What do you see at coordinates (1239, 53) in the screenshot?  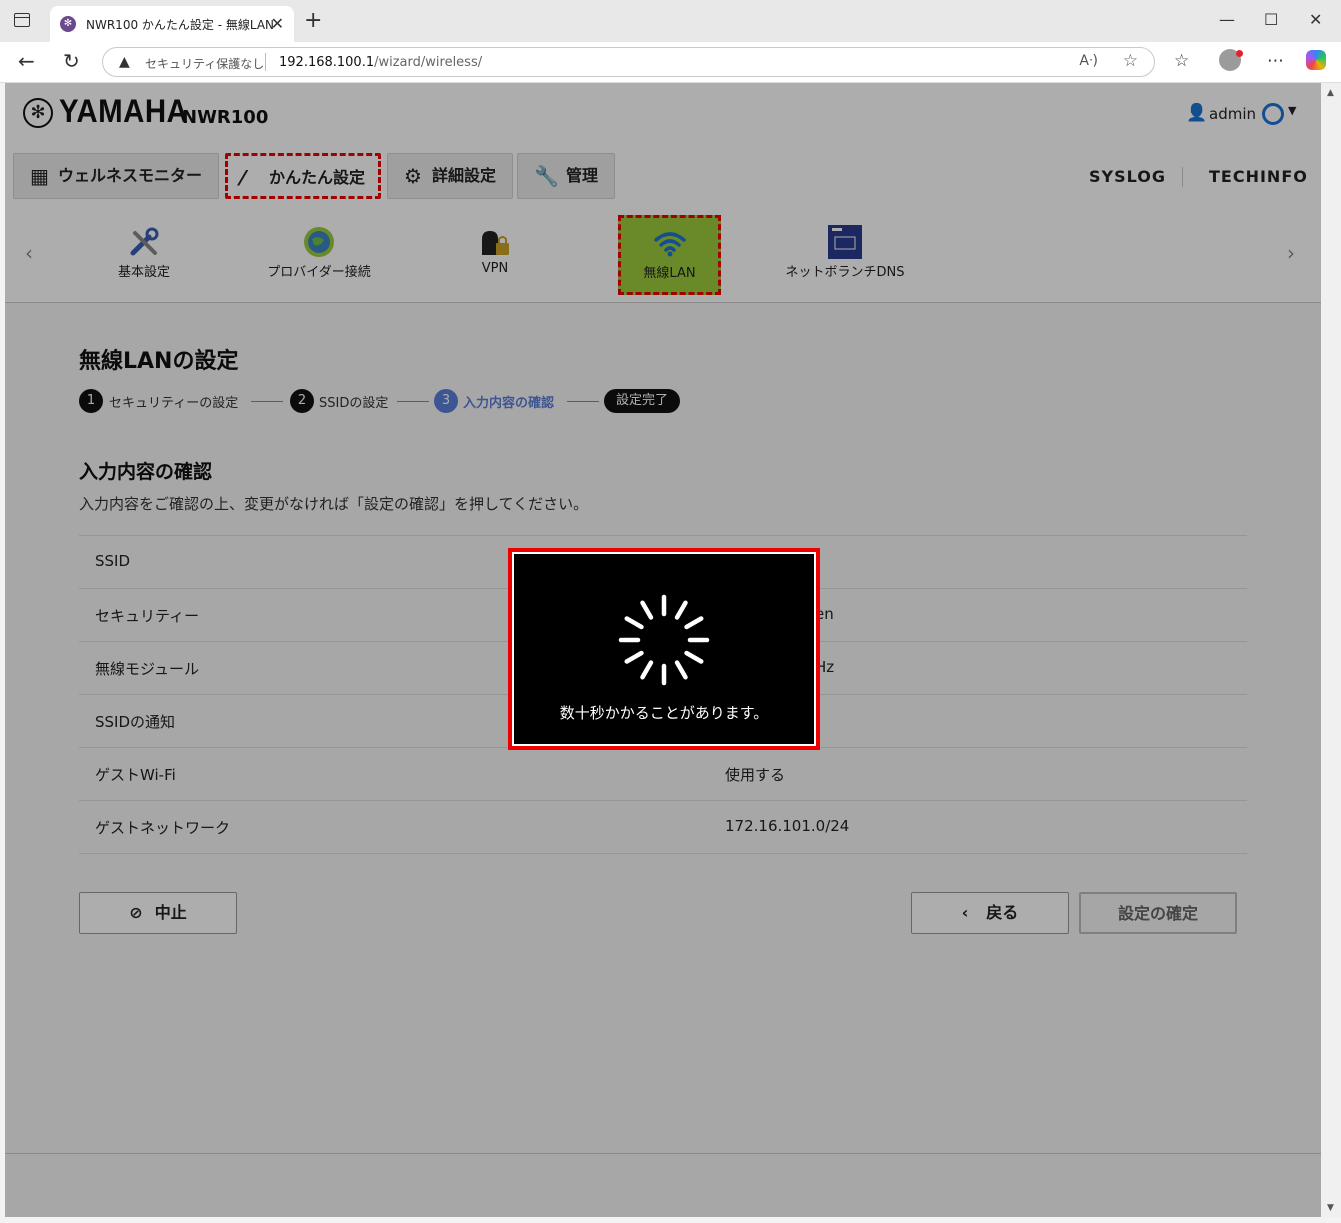 I see `profile-notification-dot` at bounding box center [1239, 53].